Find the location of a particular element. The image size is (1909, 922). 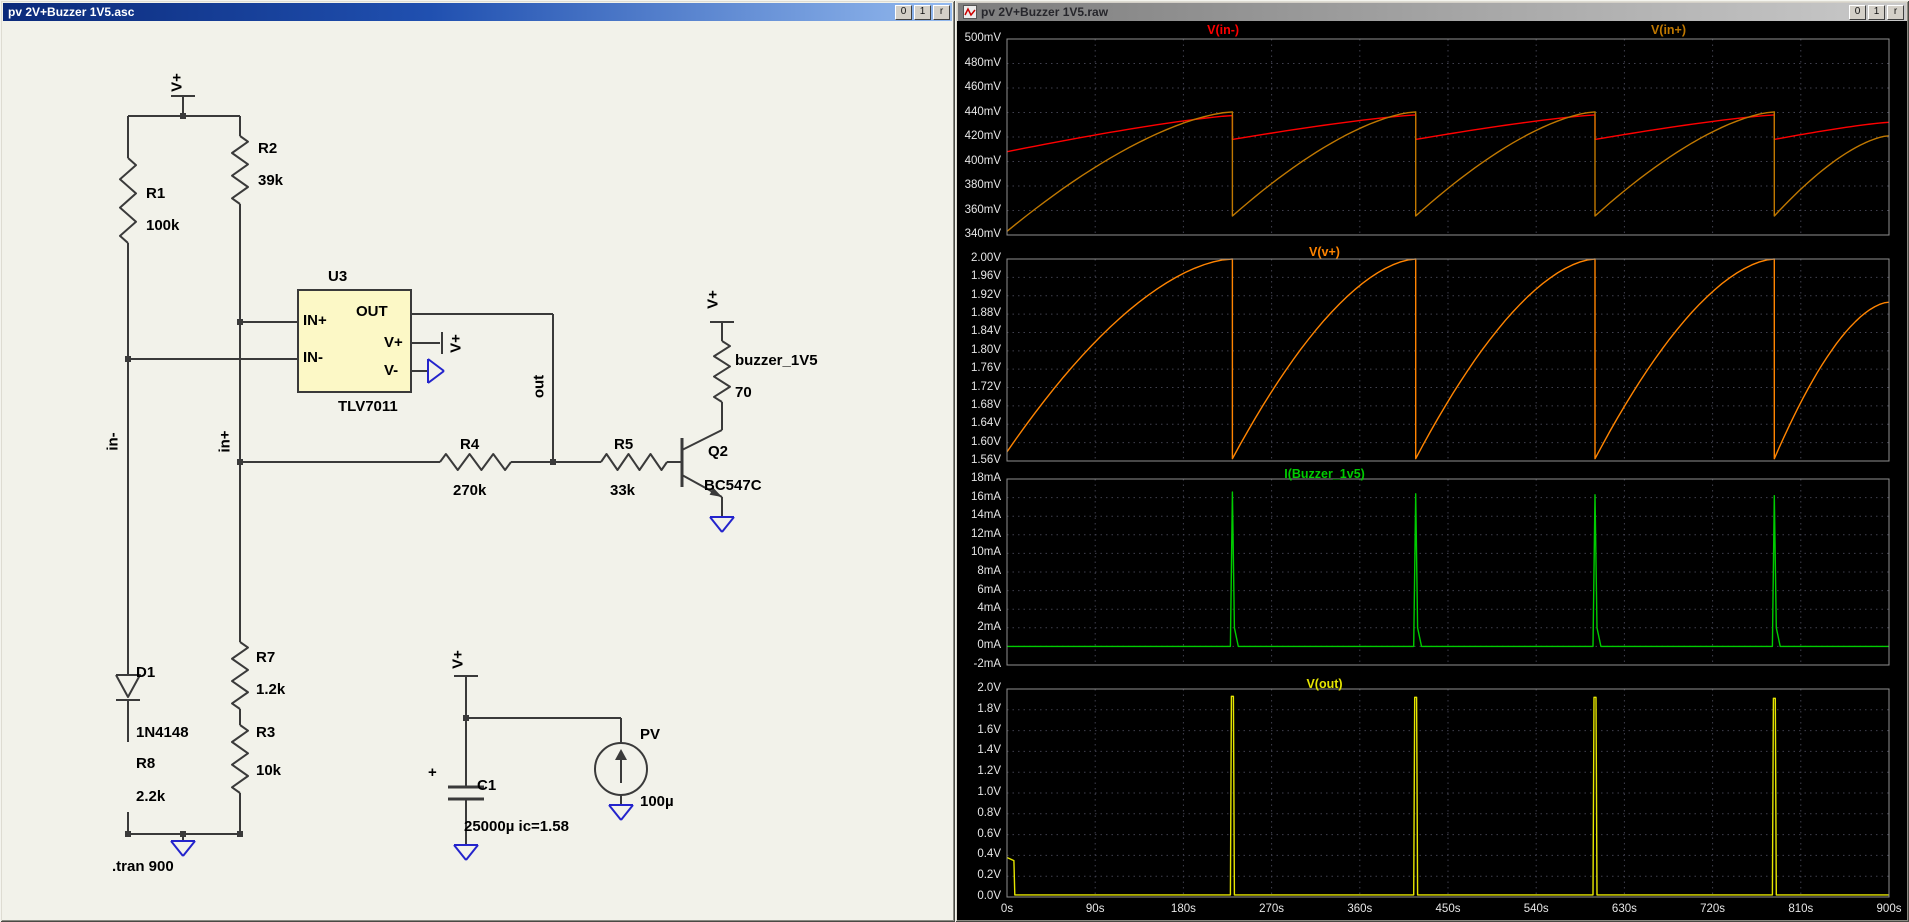

y-tick-label: 0.8V is located at coordinates (989, 812).